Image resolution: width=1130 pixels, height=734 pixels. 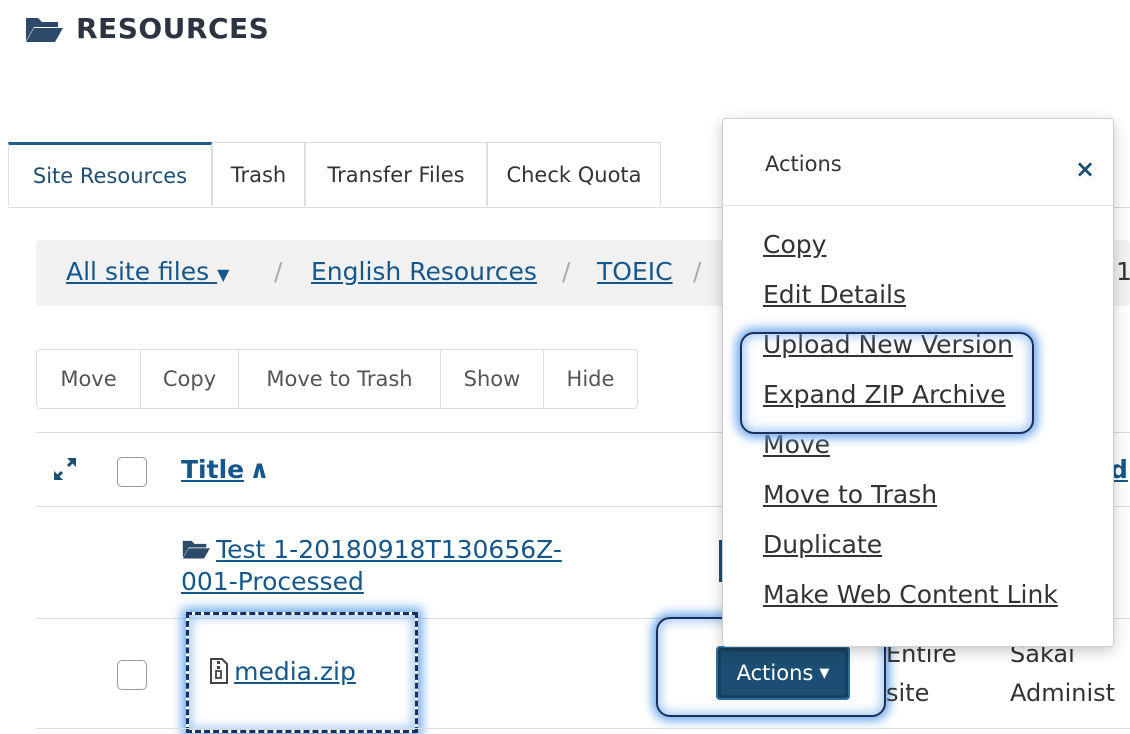 What do you see at coordinates (590, 379) in the screenshot?
I see `hide-button: Hide` at bounding box center [590, 379].